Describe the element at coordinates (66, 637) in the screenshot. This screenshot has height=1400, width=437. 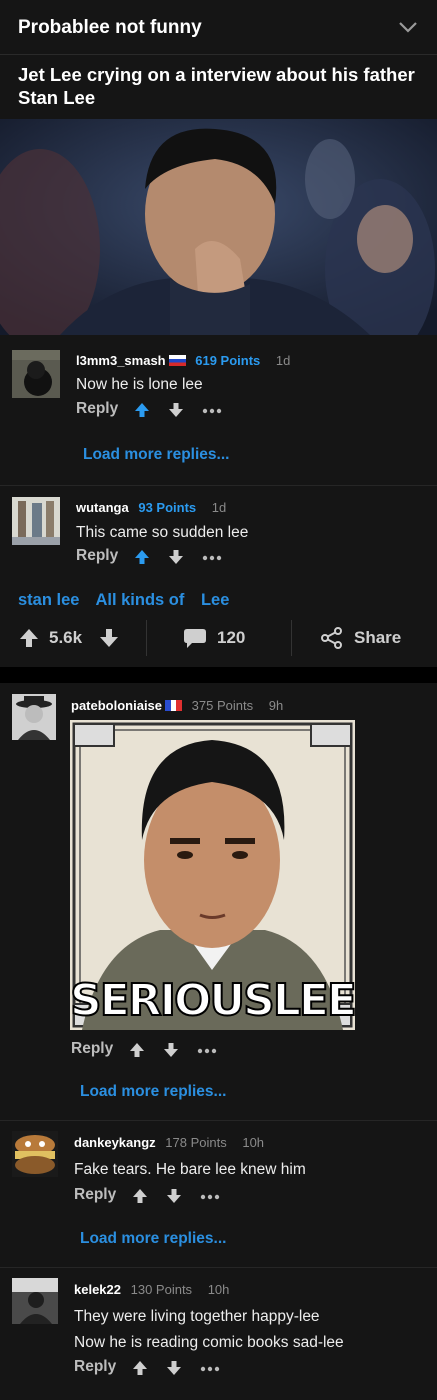
I see `upvote-count: 5.6k` at that location.